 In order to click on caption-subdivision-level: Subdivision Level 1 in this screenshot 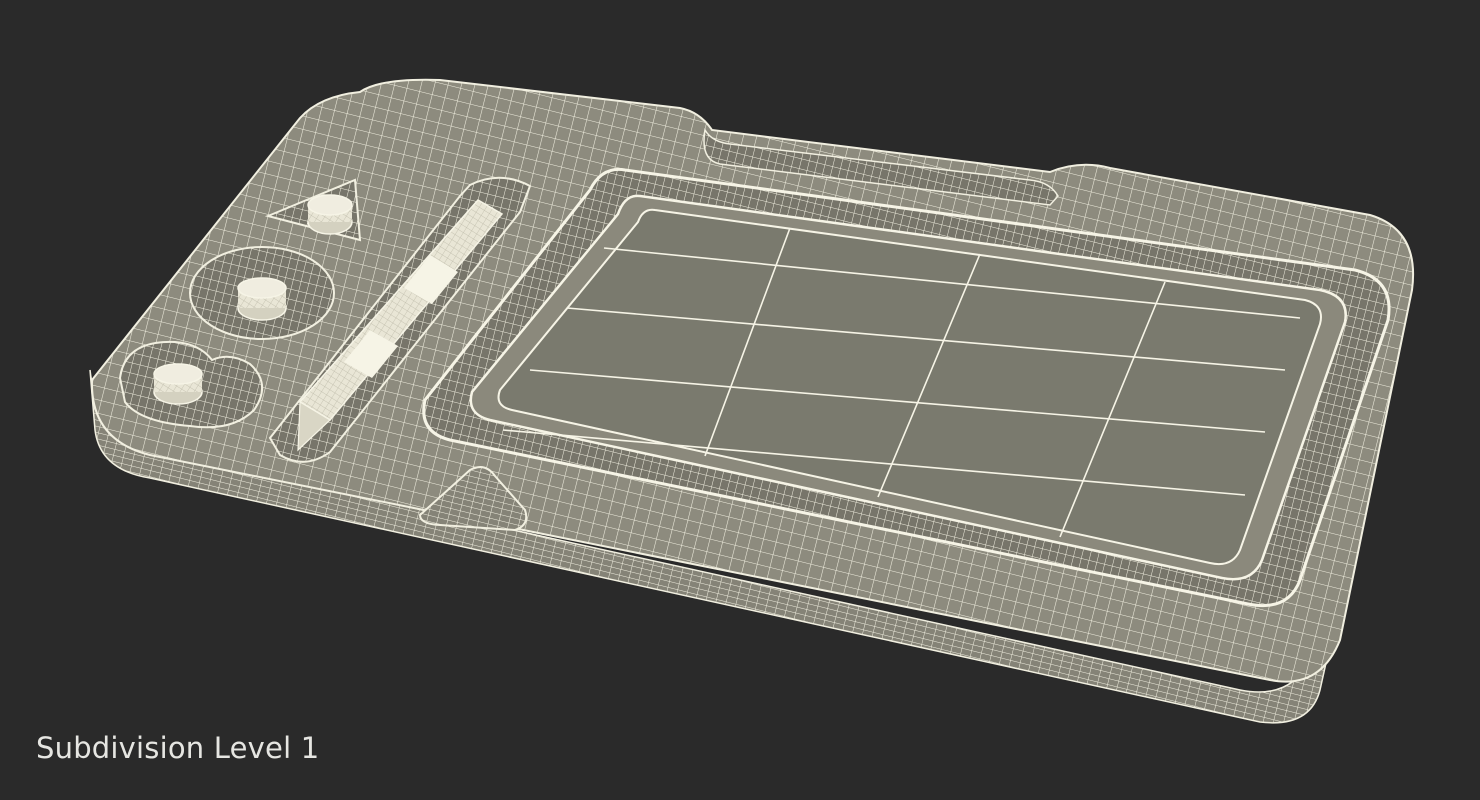, I will do `click(178, 748)`.